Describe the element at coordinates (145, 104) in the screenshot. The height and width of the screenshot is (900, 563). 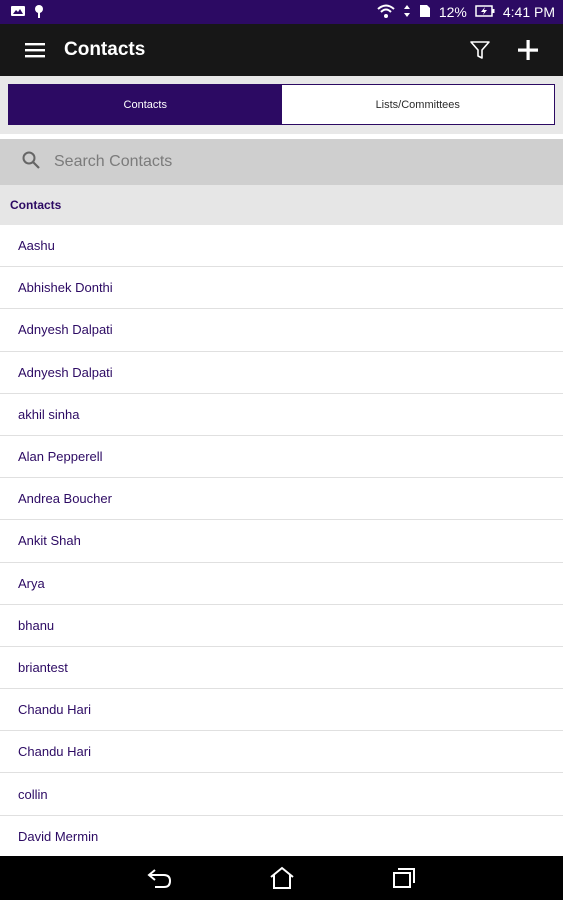
I see `tab-contacts: Contacts` at that location.